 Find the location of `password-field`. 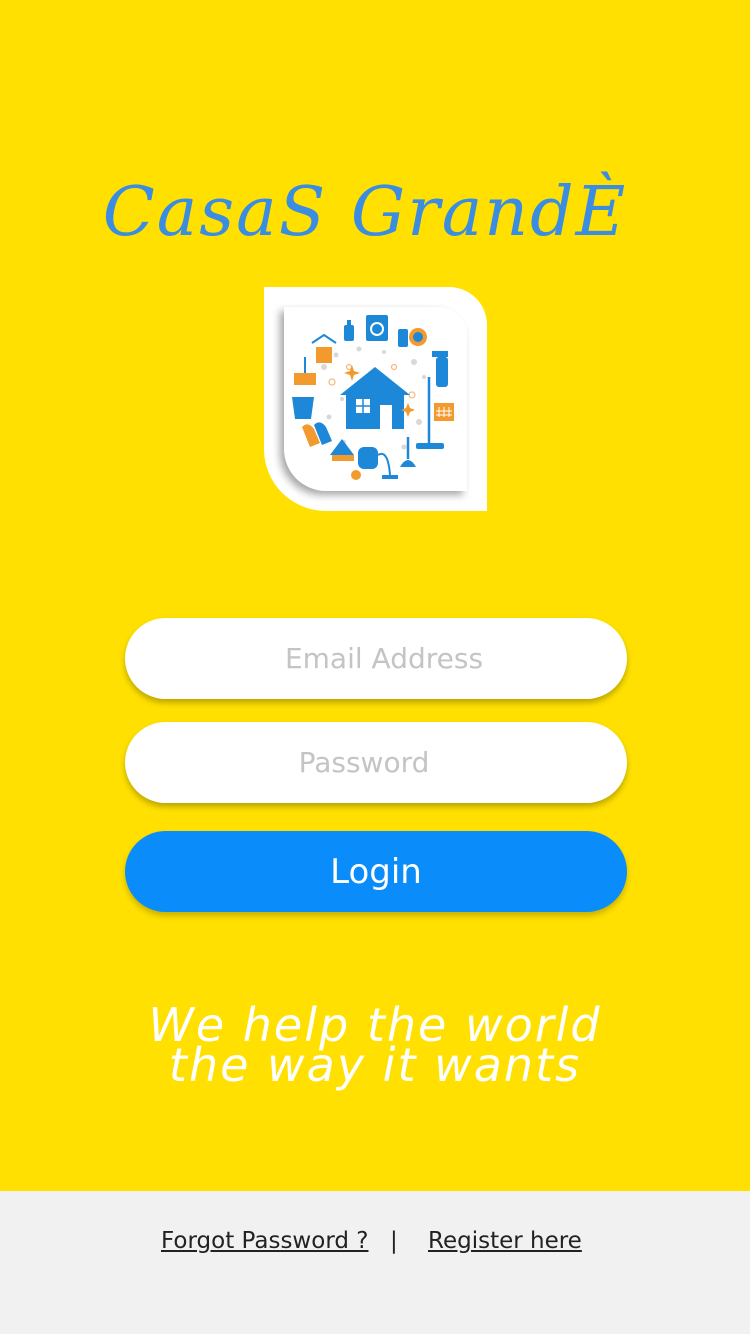

password-field is located at coordinates (376, 762).